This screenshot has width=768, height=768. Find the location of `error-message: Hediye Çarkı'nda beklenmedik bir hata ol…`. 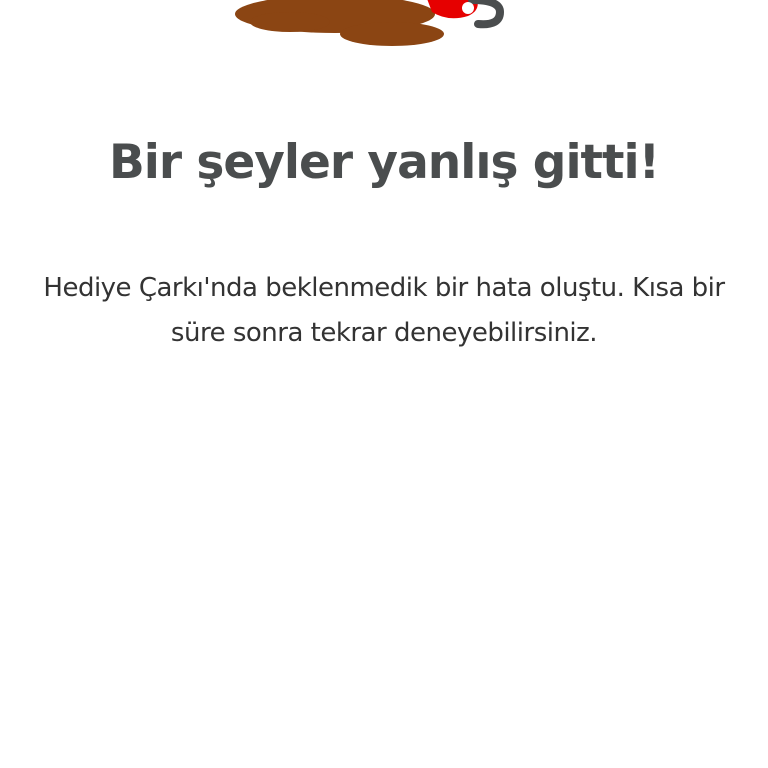

error-message: Hediye Çarkı'nda beklenmedik bir hata ol… is located at coordinates (384, 310).